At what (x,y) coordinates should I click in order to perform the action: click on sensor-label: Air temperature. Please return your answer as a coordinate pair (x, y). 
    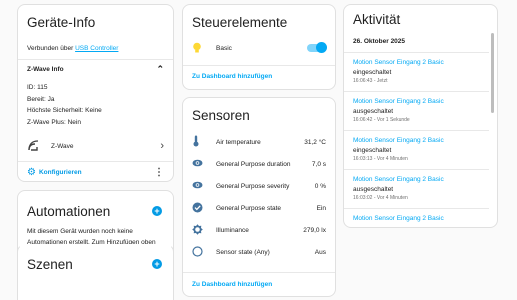
    Looking at the image, I should click on (238, 142).